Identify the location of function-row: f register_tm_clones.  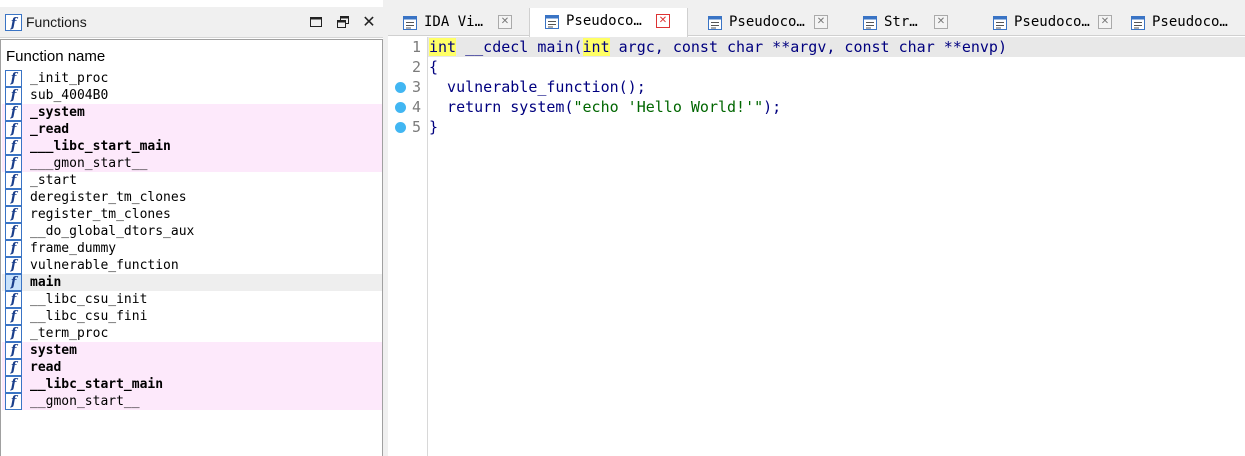
(192, 214).